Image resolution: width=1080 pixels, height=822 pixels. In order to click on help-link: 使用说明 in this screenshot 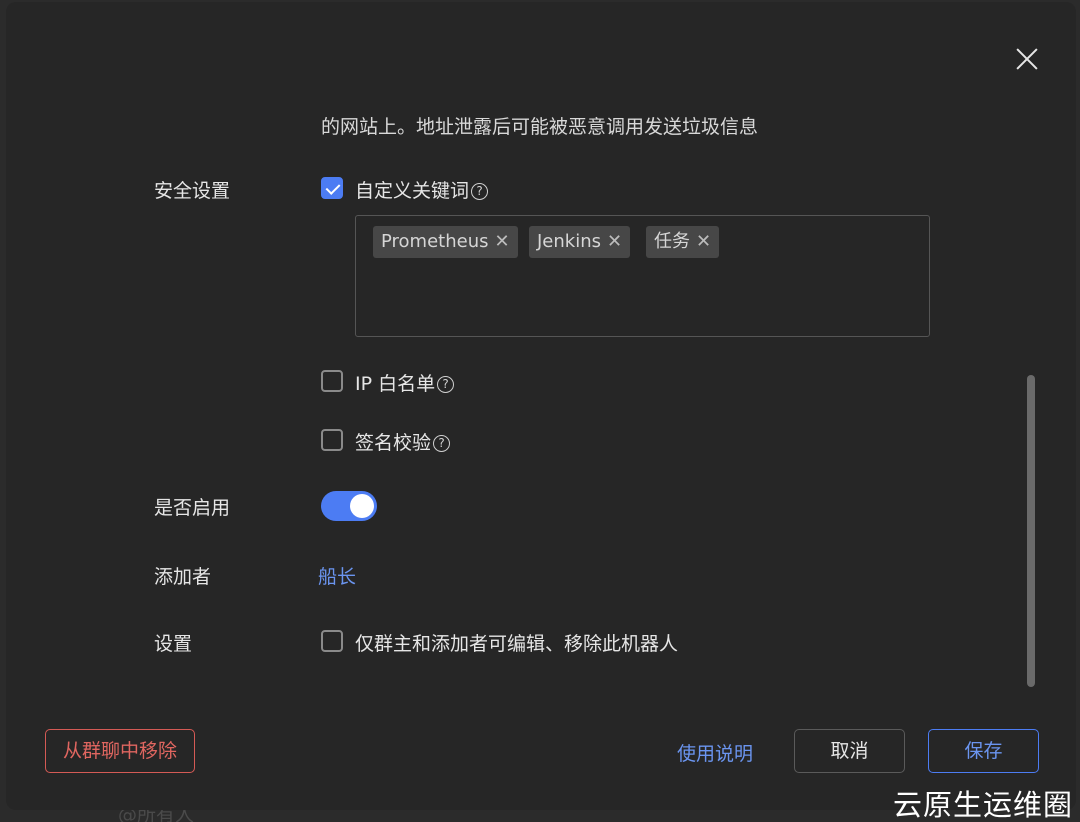, I will do `click(715, 752)`.